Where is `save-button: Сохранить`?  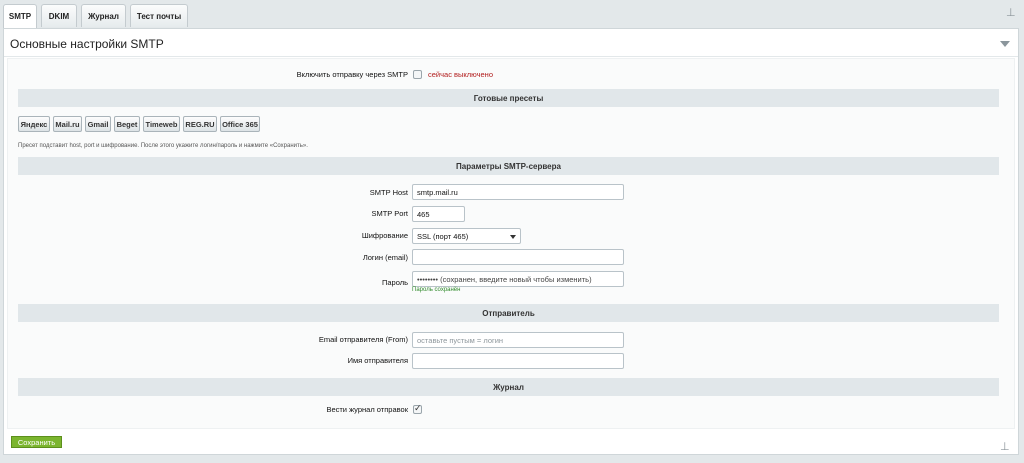
save-button: Сохранить is located at coordinates (36, 442).